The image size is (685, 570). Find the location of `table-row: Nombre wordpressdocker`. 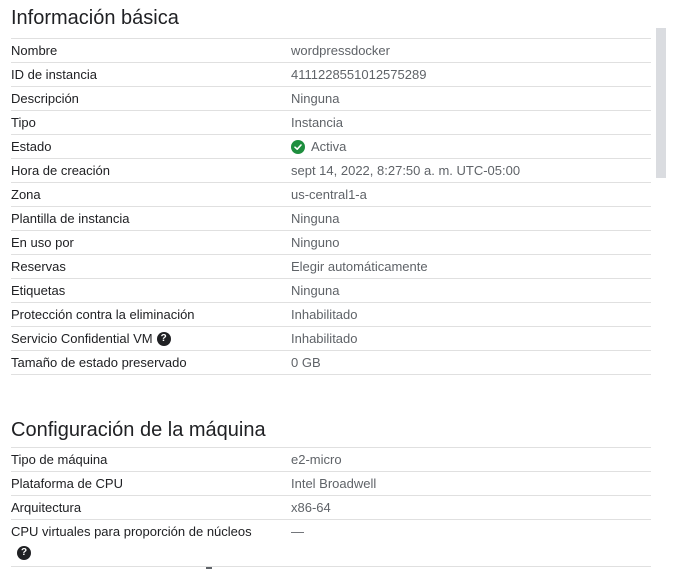

table-row: Nombre wordpressdocker is located at coordinates (331, 51).